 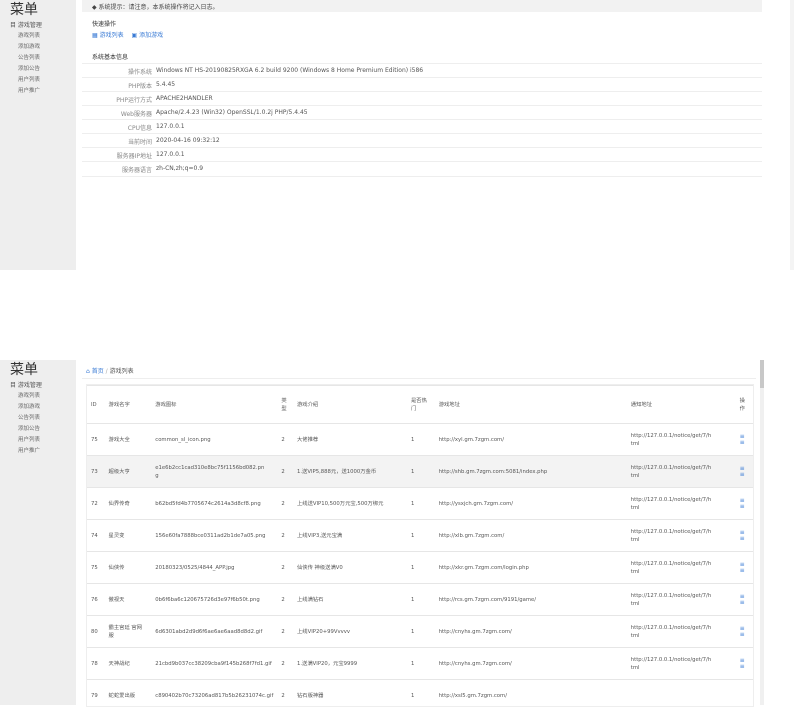 What do you see at coordinates (140, 141) in the screenshot?
I see `sysinfo-label: 当前时间` at bounding box center [140, 141].